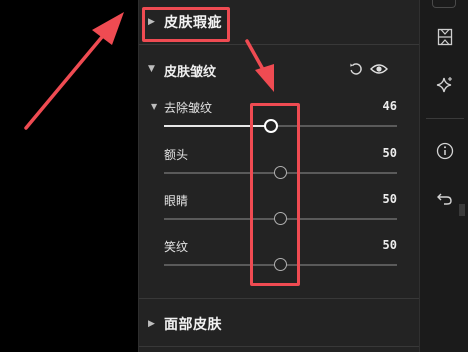  Describe the element at coordinates (445, 151) in the screenshot. I see `info-icon` at that location.